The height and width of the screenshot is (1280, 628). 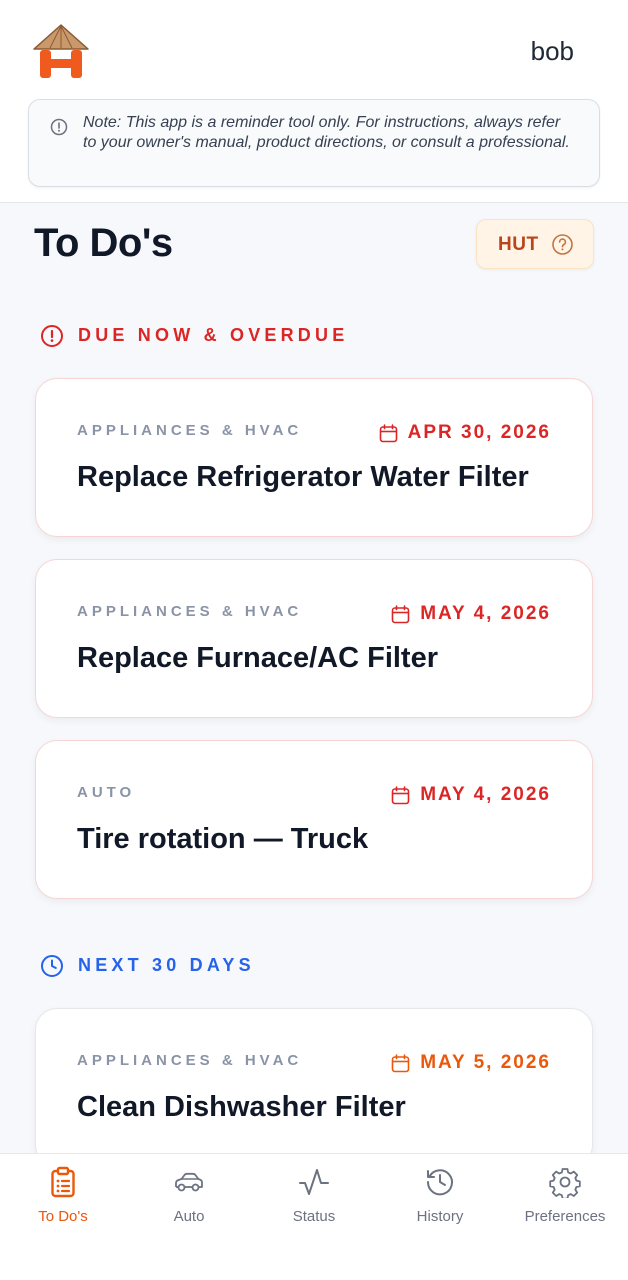 I want to click on nav-item-todos: To Do's, so click(x=63, y=1201).